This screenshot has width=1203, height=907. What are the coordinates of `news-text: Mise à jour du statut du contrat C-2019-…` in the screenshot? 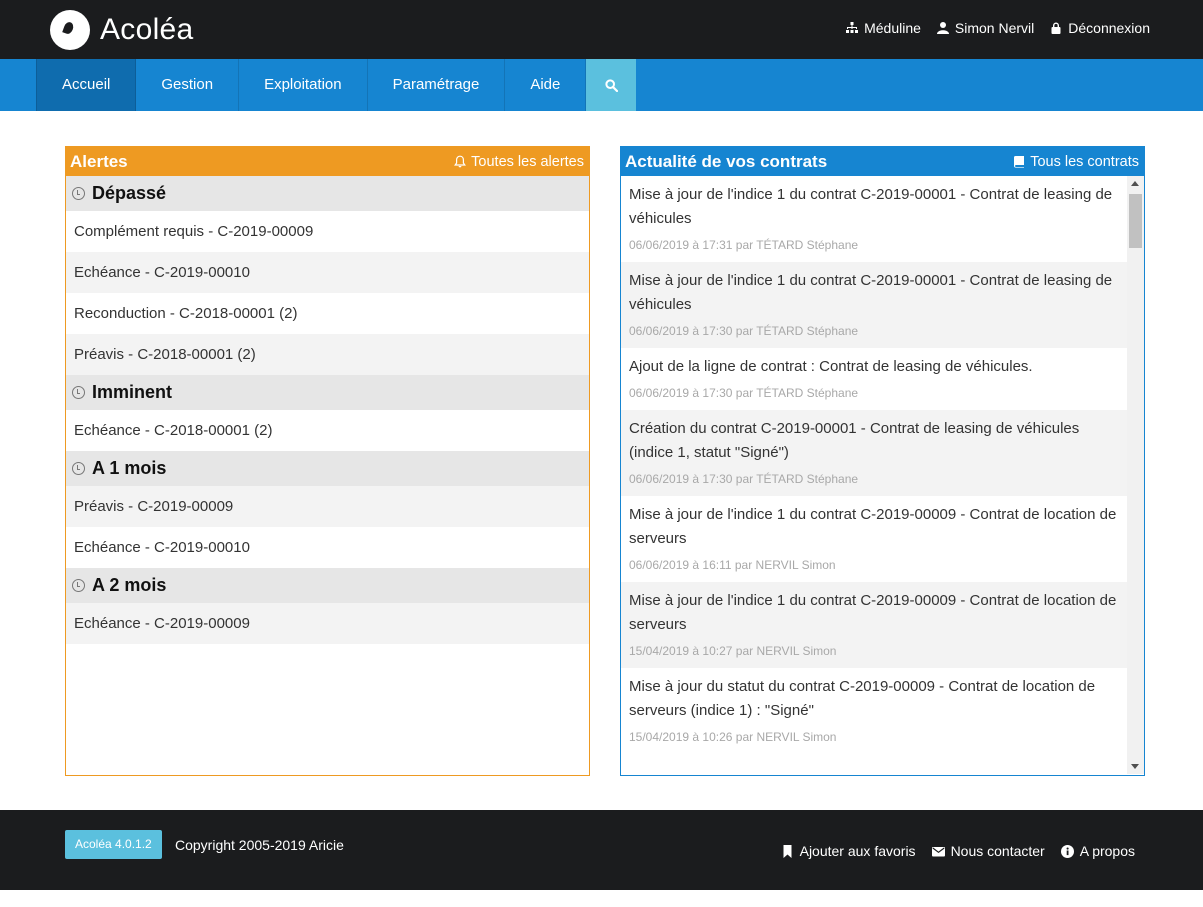 It's located at (862, 698).